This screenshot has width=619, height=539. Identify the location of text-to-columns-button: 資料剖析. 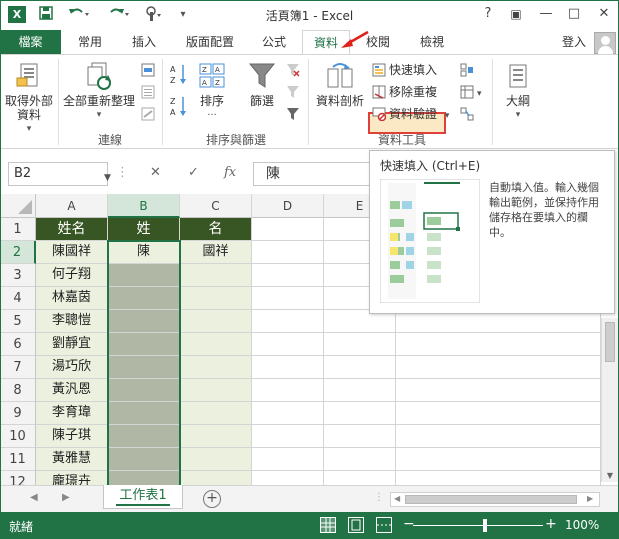
(340, 84).